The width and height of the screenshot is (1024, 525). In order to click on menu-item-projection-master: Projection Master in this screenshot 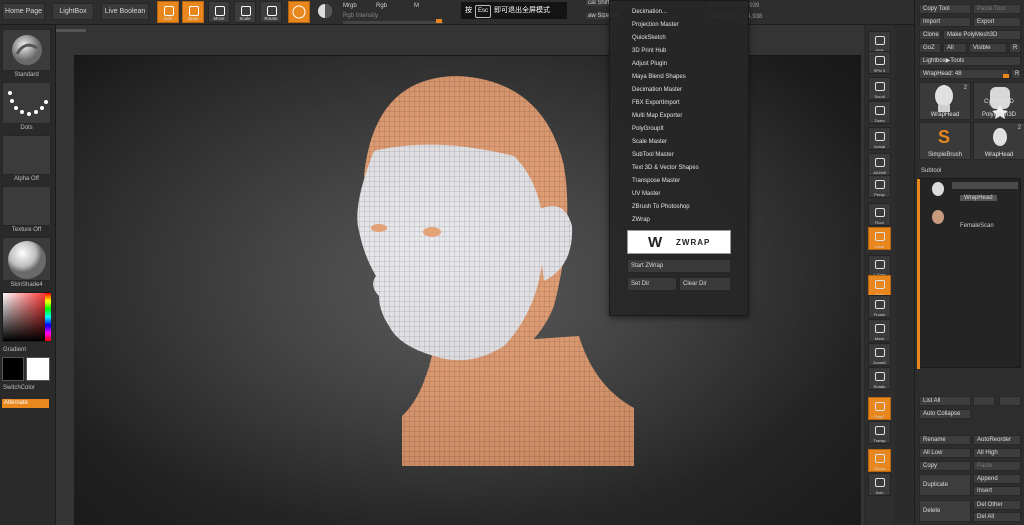, I will do `click(655, 25)`.